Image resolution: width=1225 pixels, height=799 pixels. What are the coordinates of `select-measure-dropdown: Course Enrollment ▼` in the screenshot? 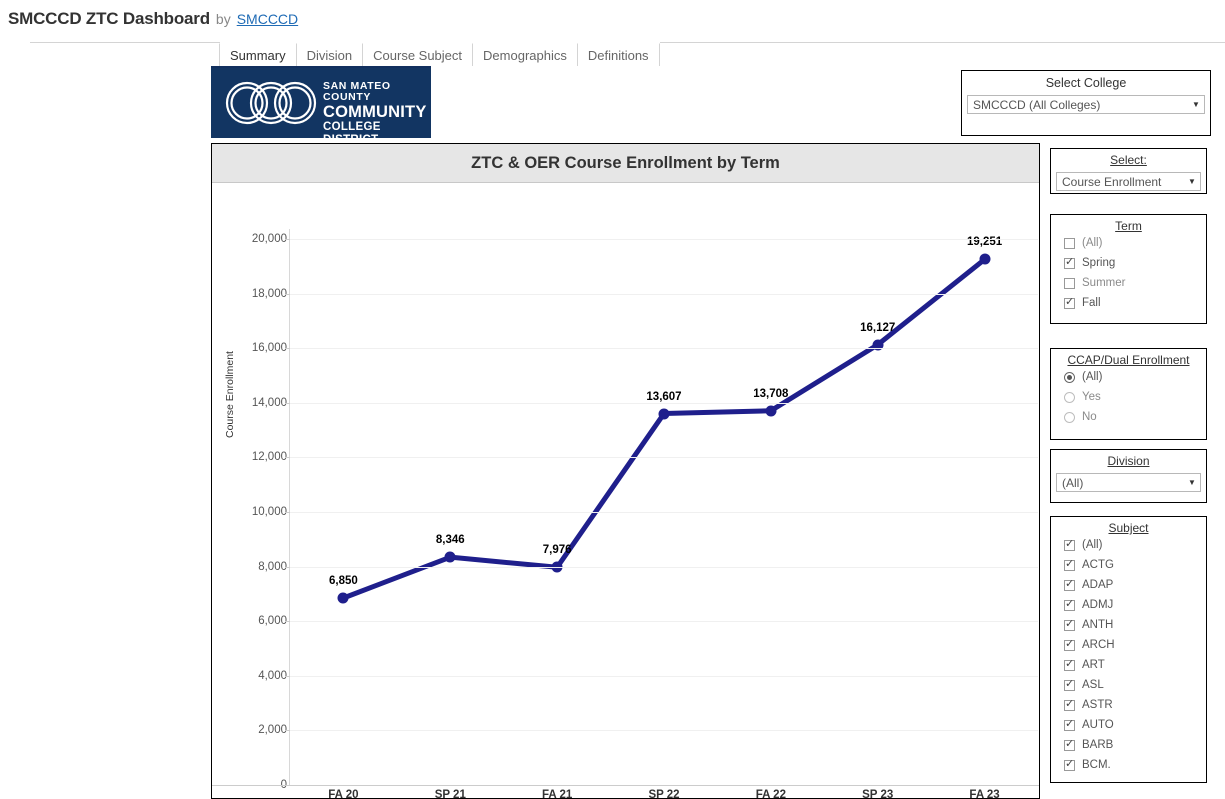 It's located at (1128, 181).